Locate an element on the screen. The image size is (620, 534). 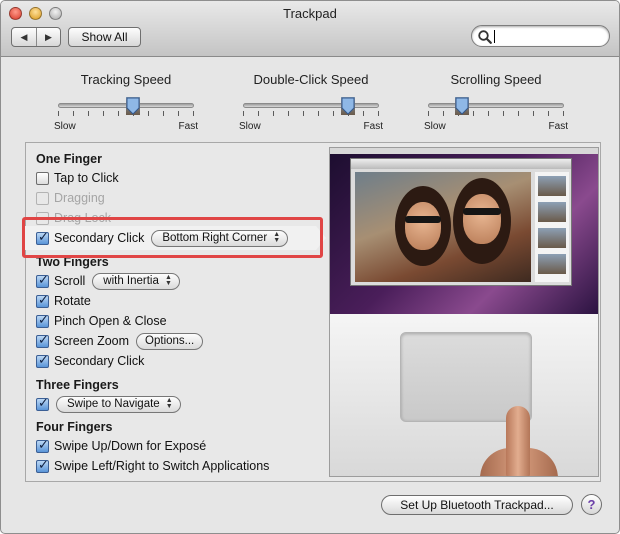
slider-ticks is located at coordinates (496, 114).